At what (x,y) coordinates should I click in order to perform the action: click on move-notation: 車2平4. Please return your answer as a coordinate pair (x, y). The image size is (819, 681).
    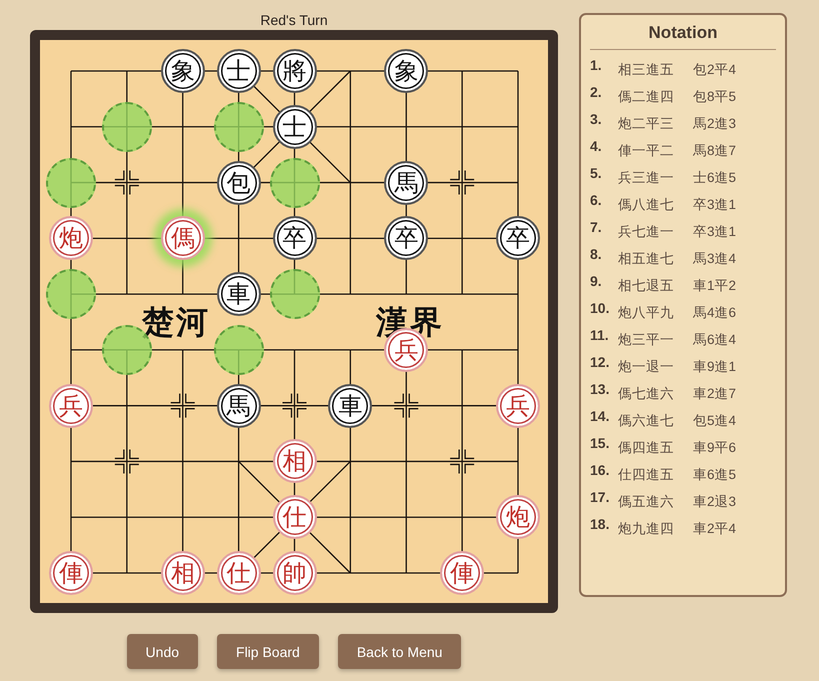
    Looking at the image, I should click on (715, 529).